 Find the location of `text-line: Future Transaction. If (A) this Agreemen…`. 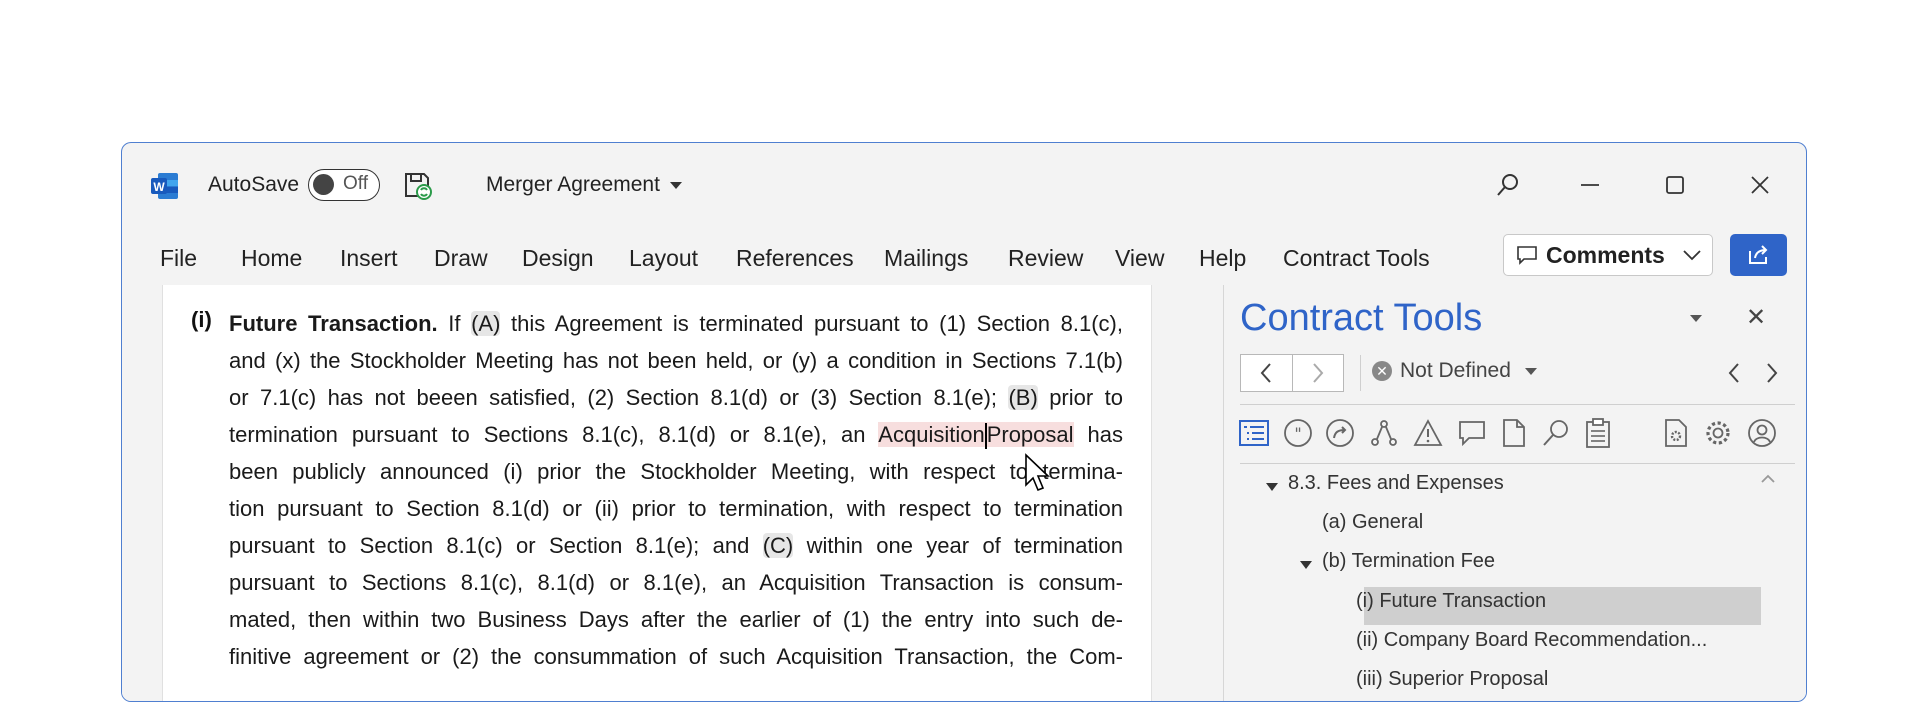

text-line: Future Transaction. If (A) this Agreemen… is located at coordinates (676, 323).